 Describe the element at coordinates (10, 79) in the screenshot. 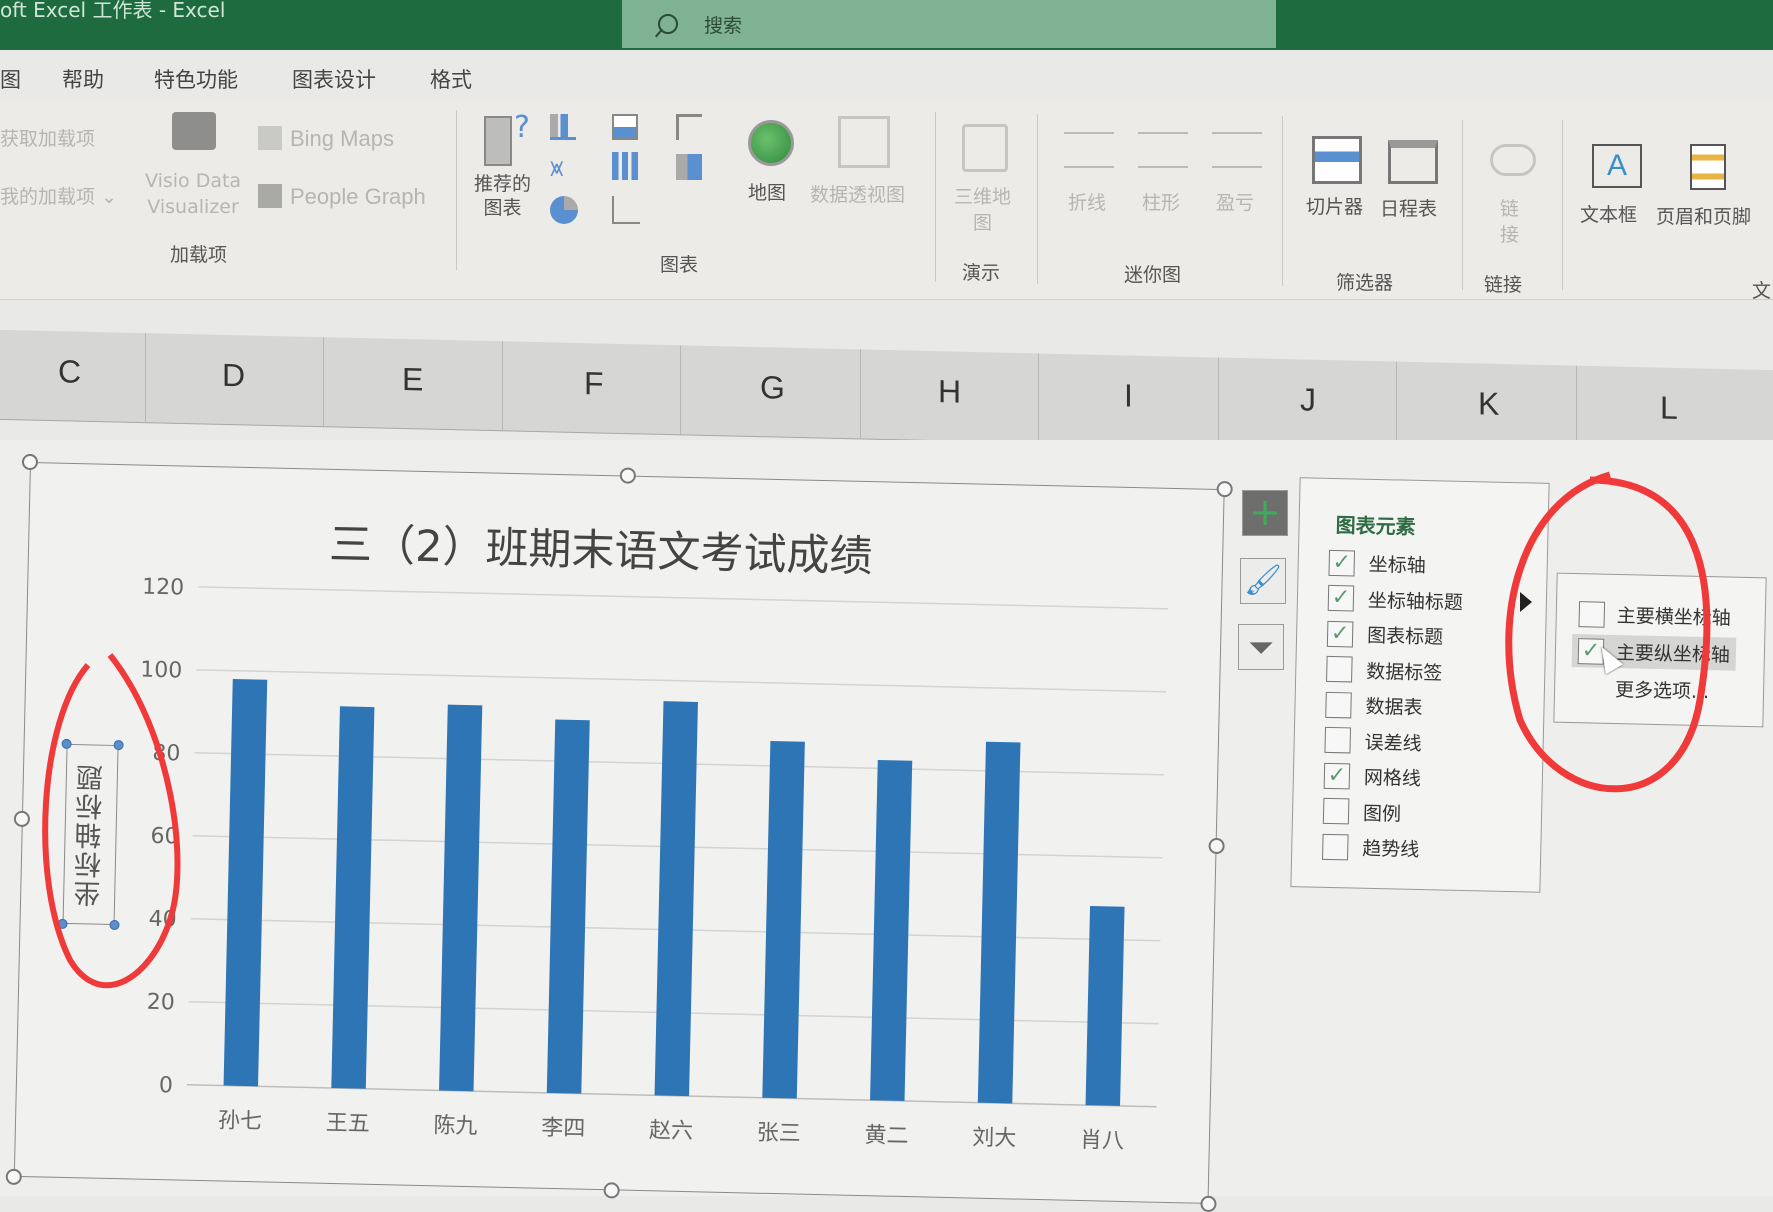

I see `tab-draw: 图` at that location.